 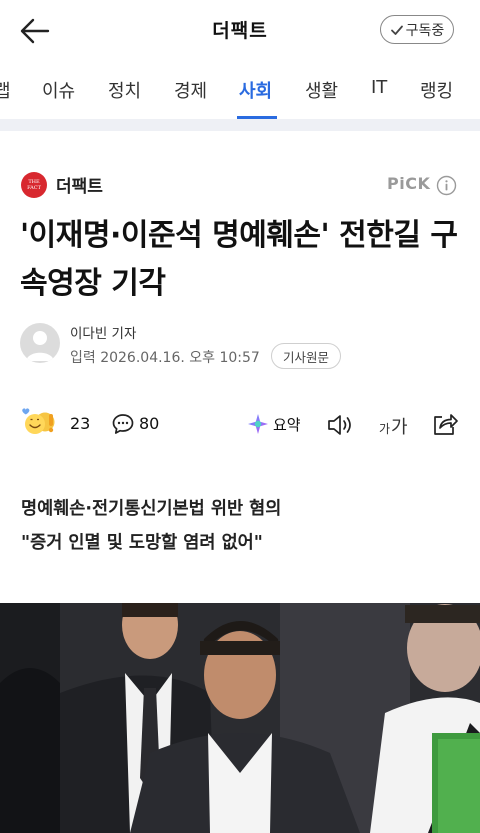 What do you see at coordinates (40, 346) in the screenshot?
I see `default-avatar-icon` at bounding box center [40, 346].